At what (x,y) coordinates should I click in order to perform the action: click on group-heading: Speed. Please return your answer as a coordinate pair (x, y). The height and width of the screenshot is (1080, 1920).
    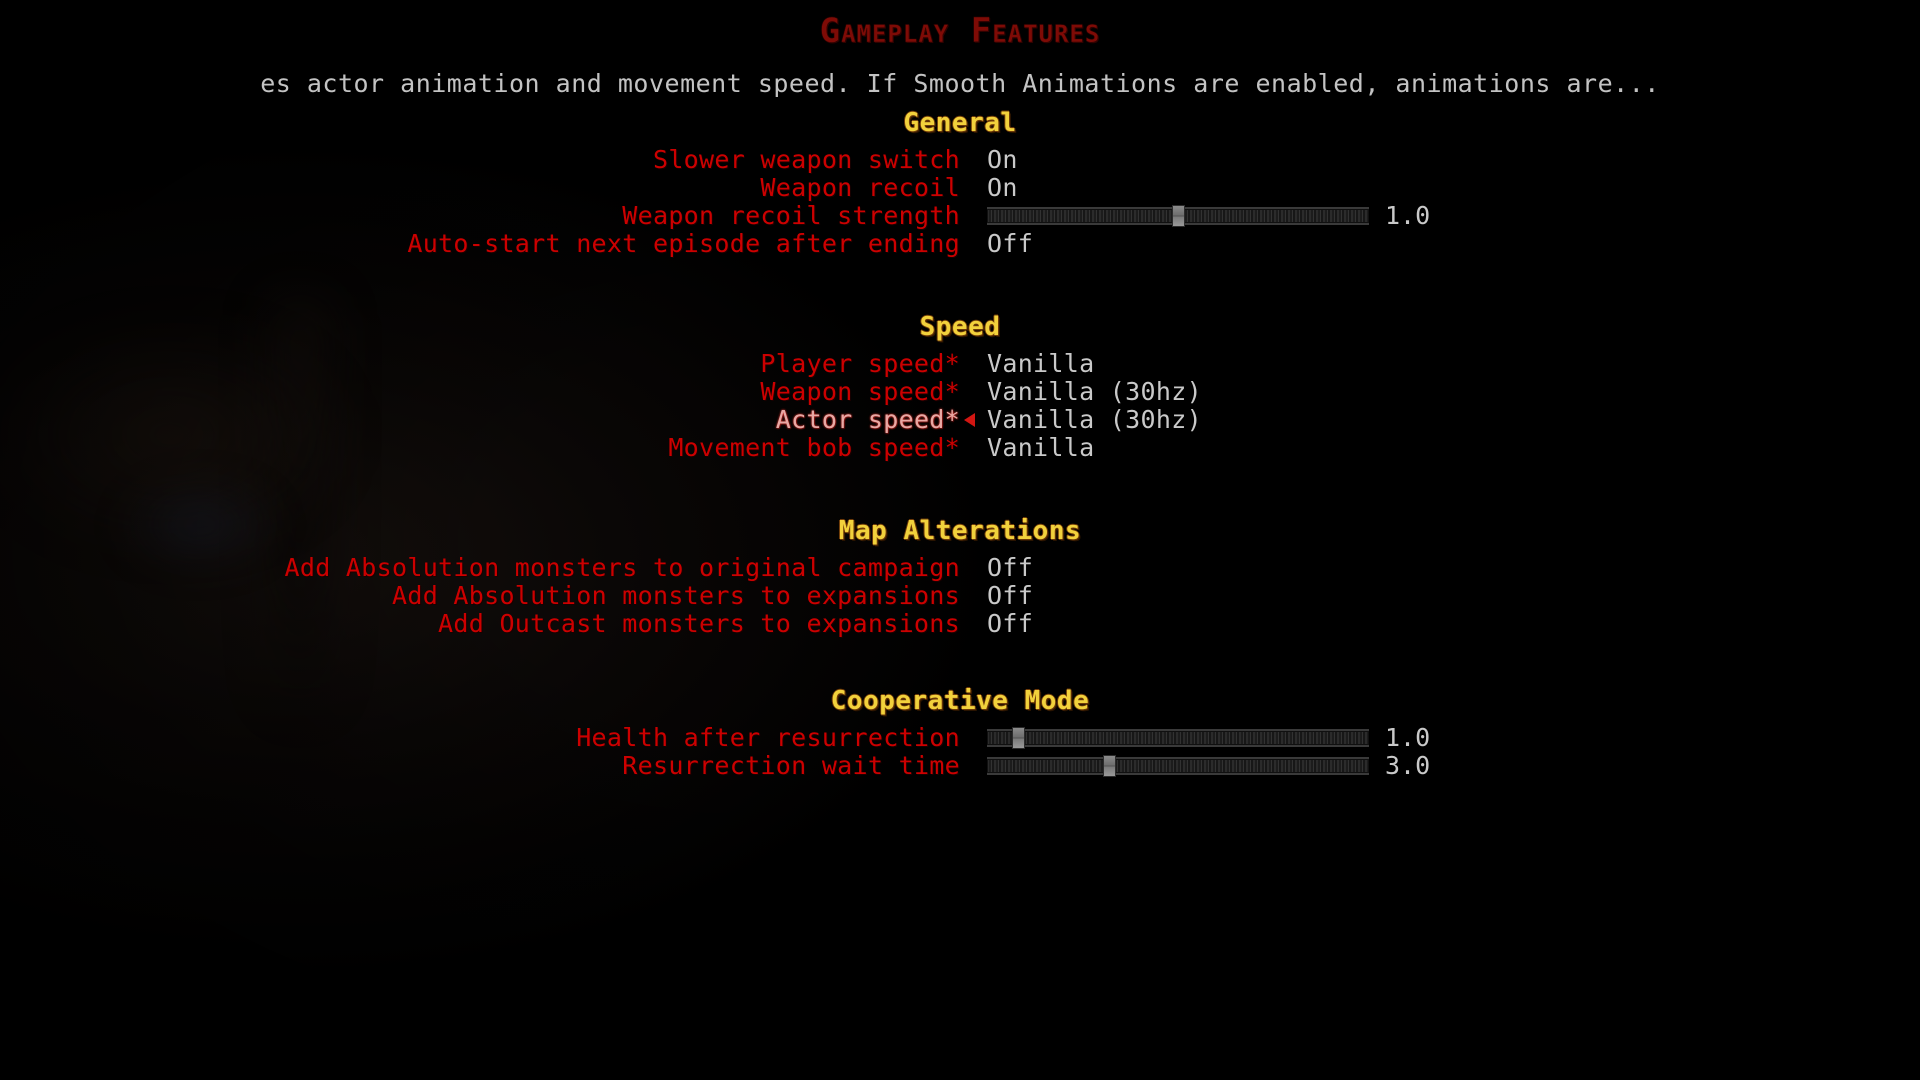
    Looking at the image, I should click on (960, 327).